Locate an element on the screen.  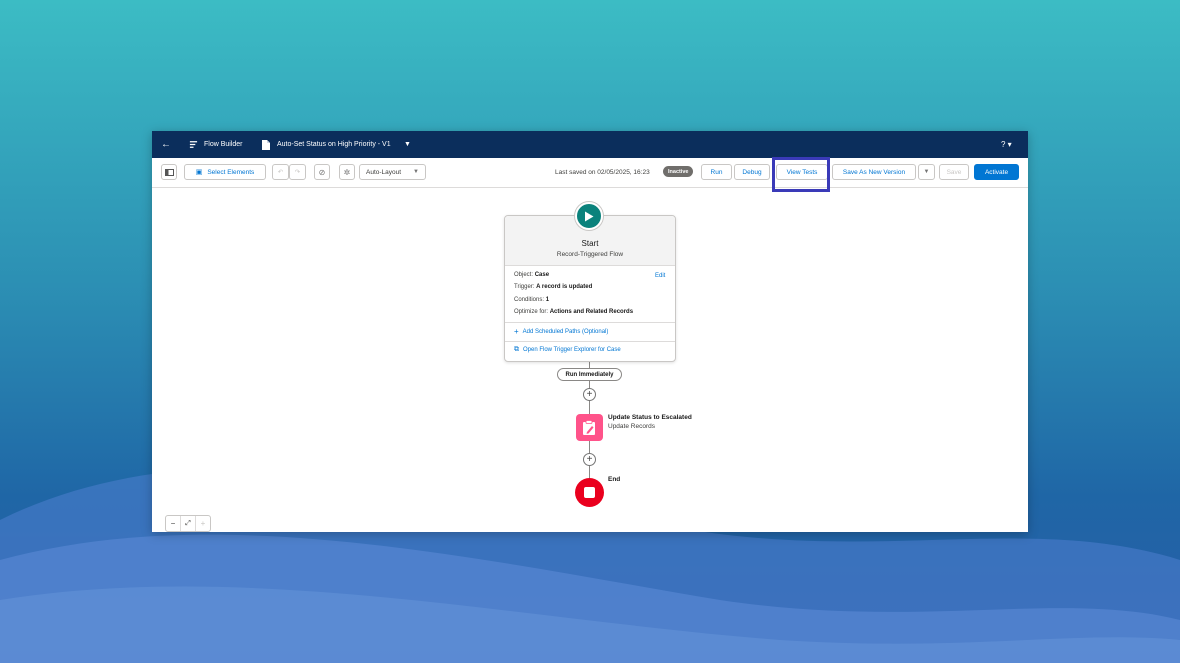
save-button: Save is located at coordinates (954, 172).